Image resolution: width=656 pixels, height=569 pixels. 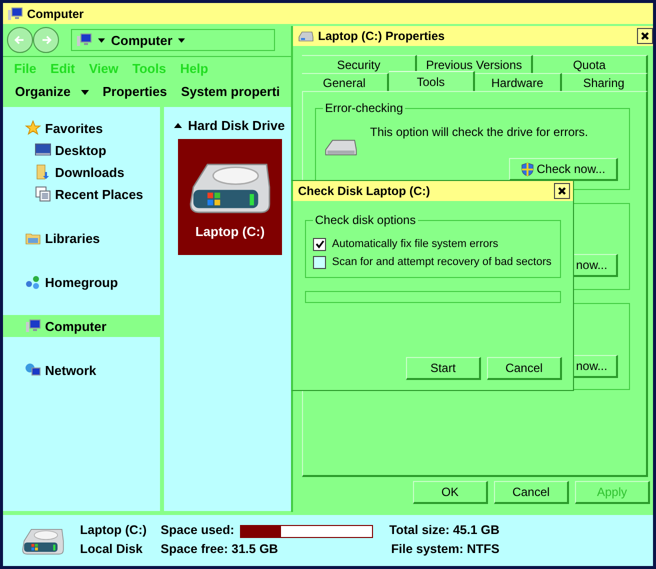 I want to click on nav-item: Libraries, so click(x=81, y=238).